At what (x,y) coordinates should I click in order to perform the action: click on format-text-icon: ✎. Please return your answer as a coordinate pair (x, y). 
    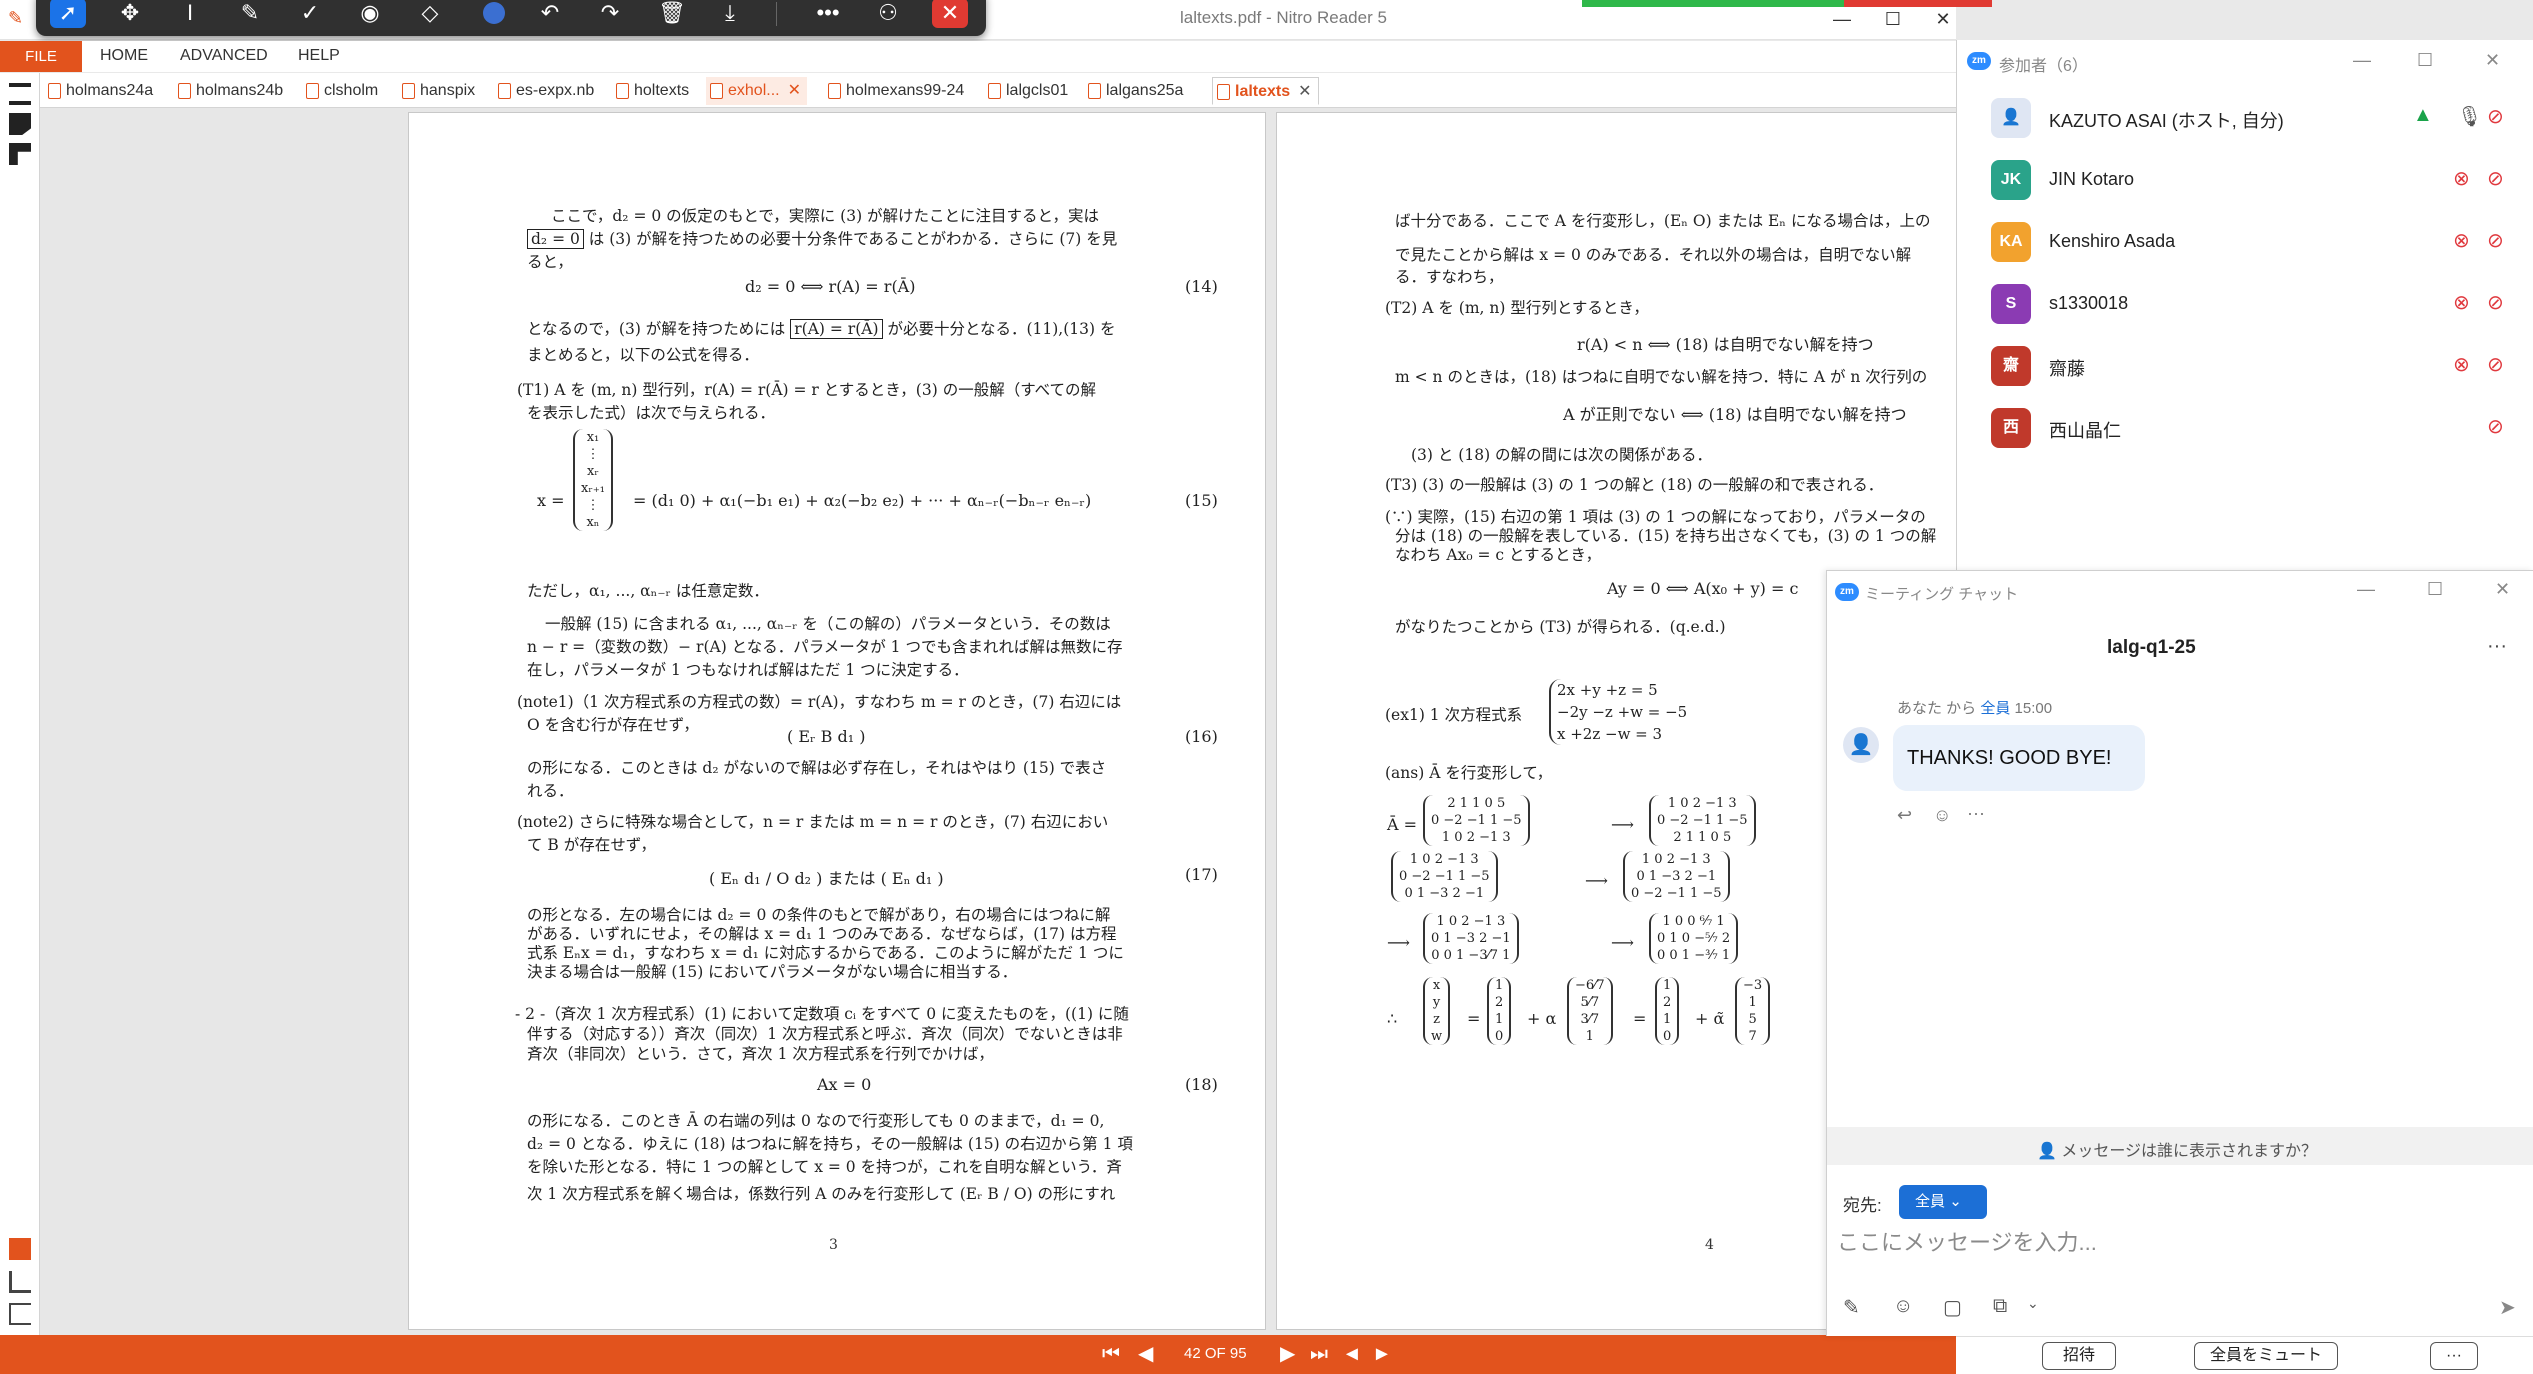
    Looking at the image, I should click on (1851, 1307).